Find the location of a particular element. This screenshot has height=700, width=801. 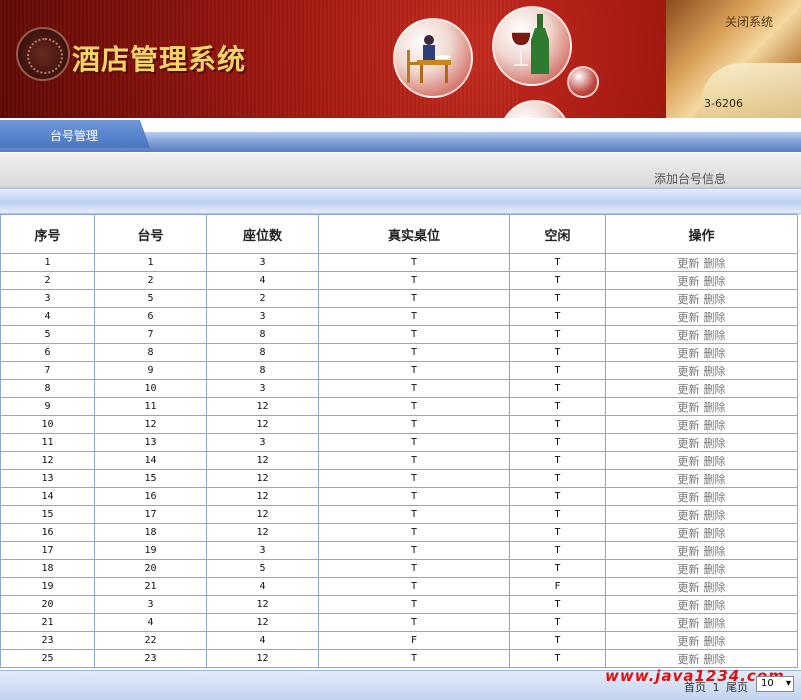

table-row: 19 21 4 T F 更新 删除 is located at coordinates (399, 586).